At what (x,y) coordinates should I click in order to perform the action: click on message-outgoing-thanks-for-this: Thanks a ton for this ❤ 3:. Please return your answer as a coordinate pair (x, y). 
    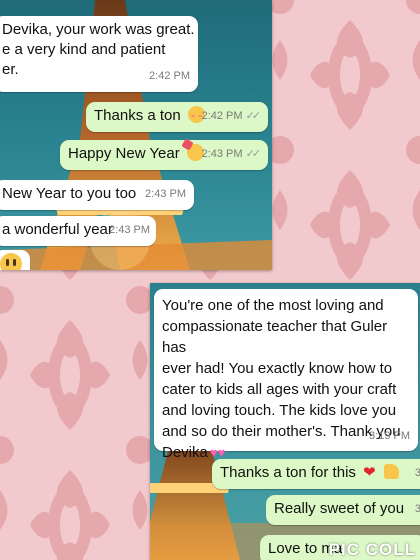
    Looking at the image, I should click on (316, 474).